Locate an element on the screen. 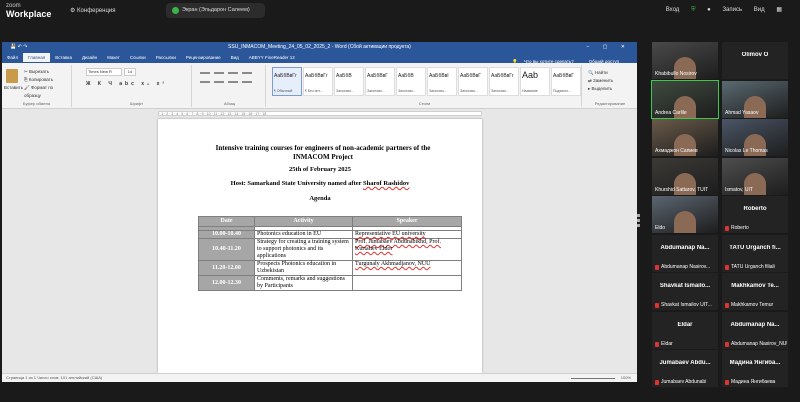 Image resolution: width=800 pixels, height=402 pixels. replace-button: ⇄ Заменить is located at coordinates (600, 81).